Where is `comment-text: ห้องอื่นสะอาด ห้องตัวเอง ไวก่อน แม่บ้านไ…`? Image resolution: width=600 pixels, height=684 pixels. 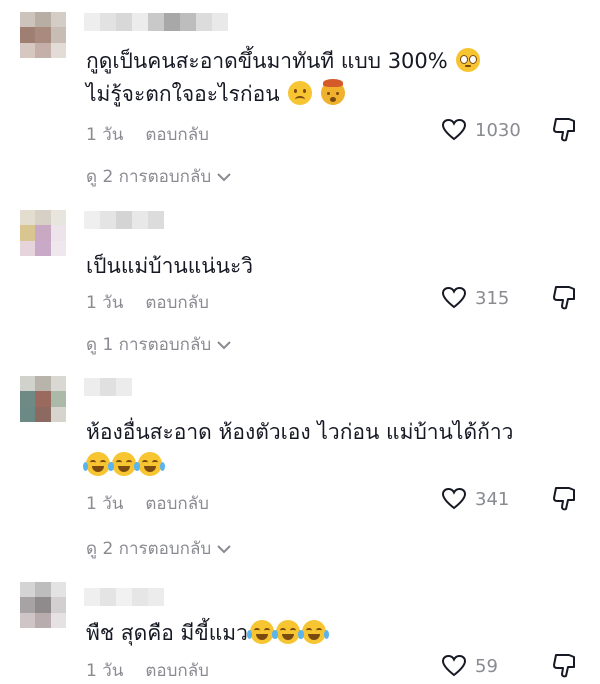
comment-text: ห้องอื่นสะอาด ห้องตัวเอง ไวก่อน แม่บ้านไ… is located at coordinates (334, 449).